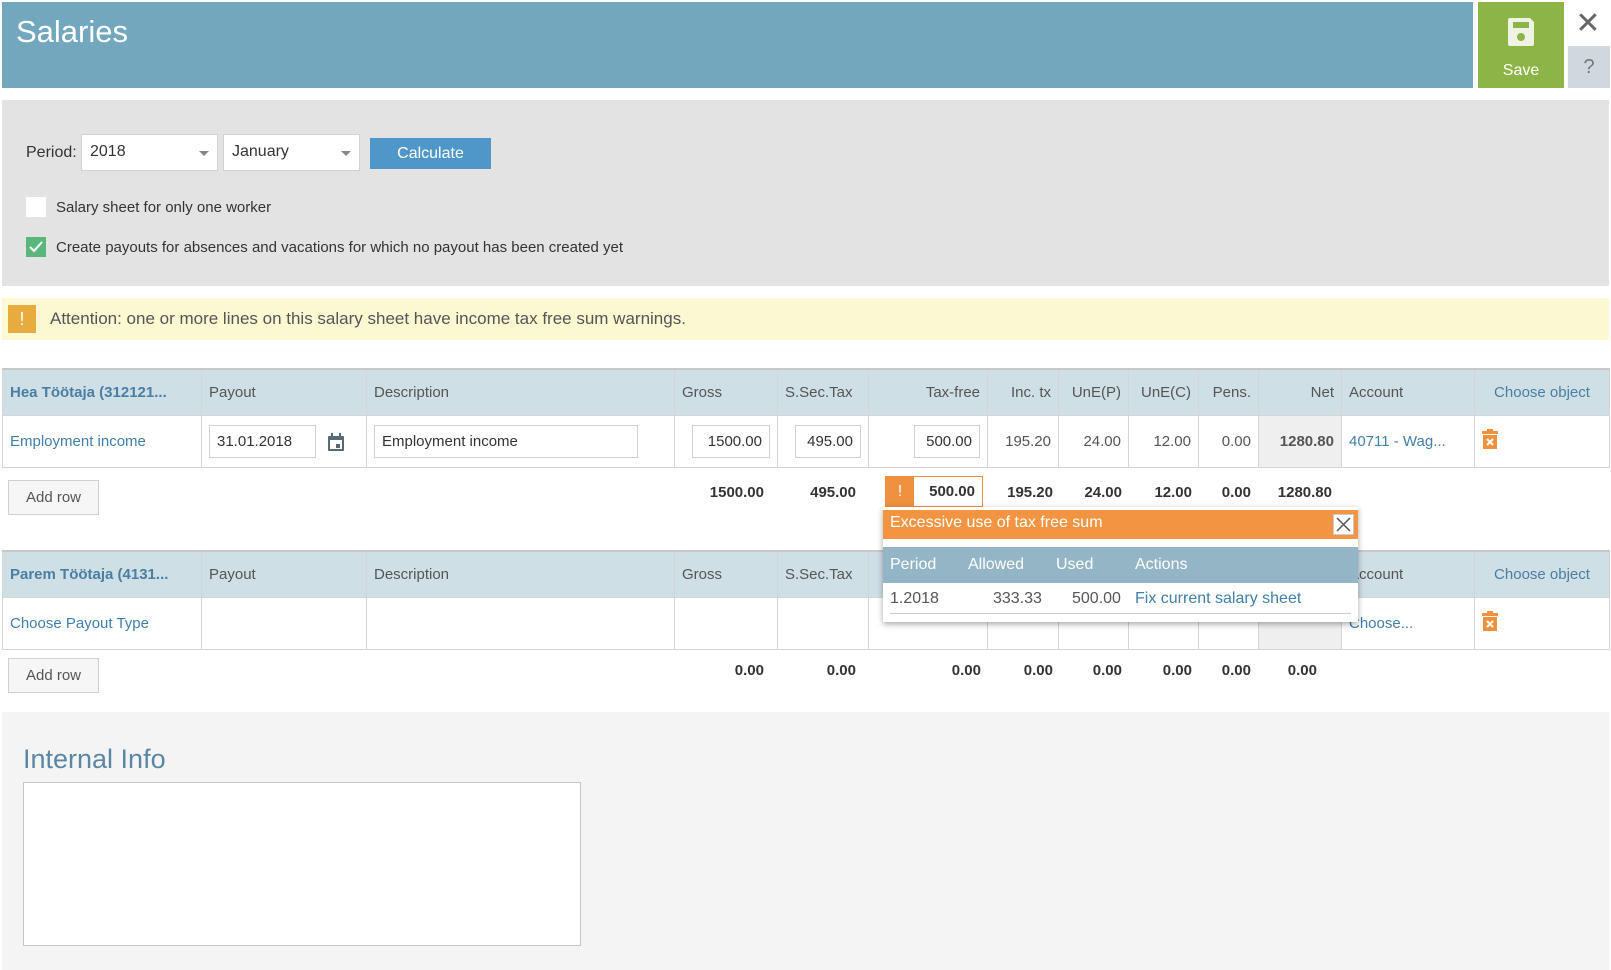 This screenshot has height=970, width=1611. Describe the element at coordinates (913, 564) in the screenshot. I see `popup-col-period: Period` at that location.